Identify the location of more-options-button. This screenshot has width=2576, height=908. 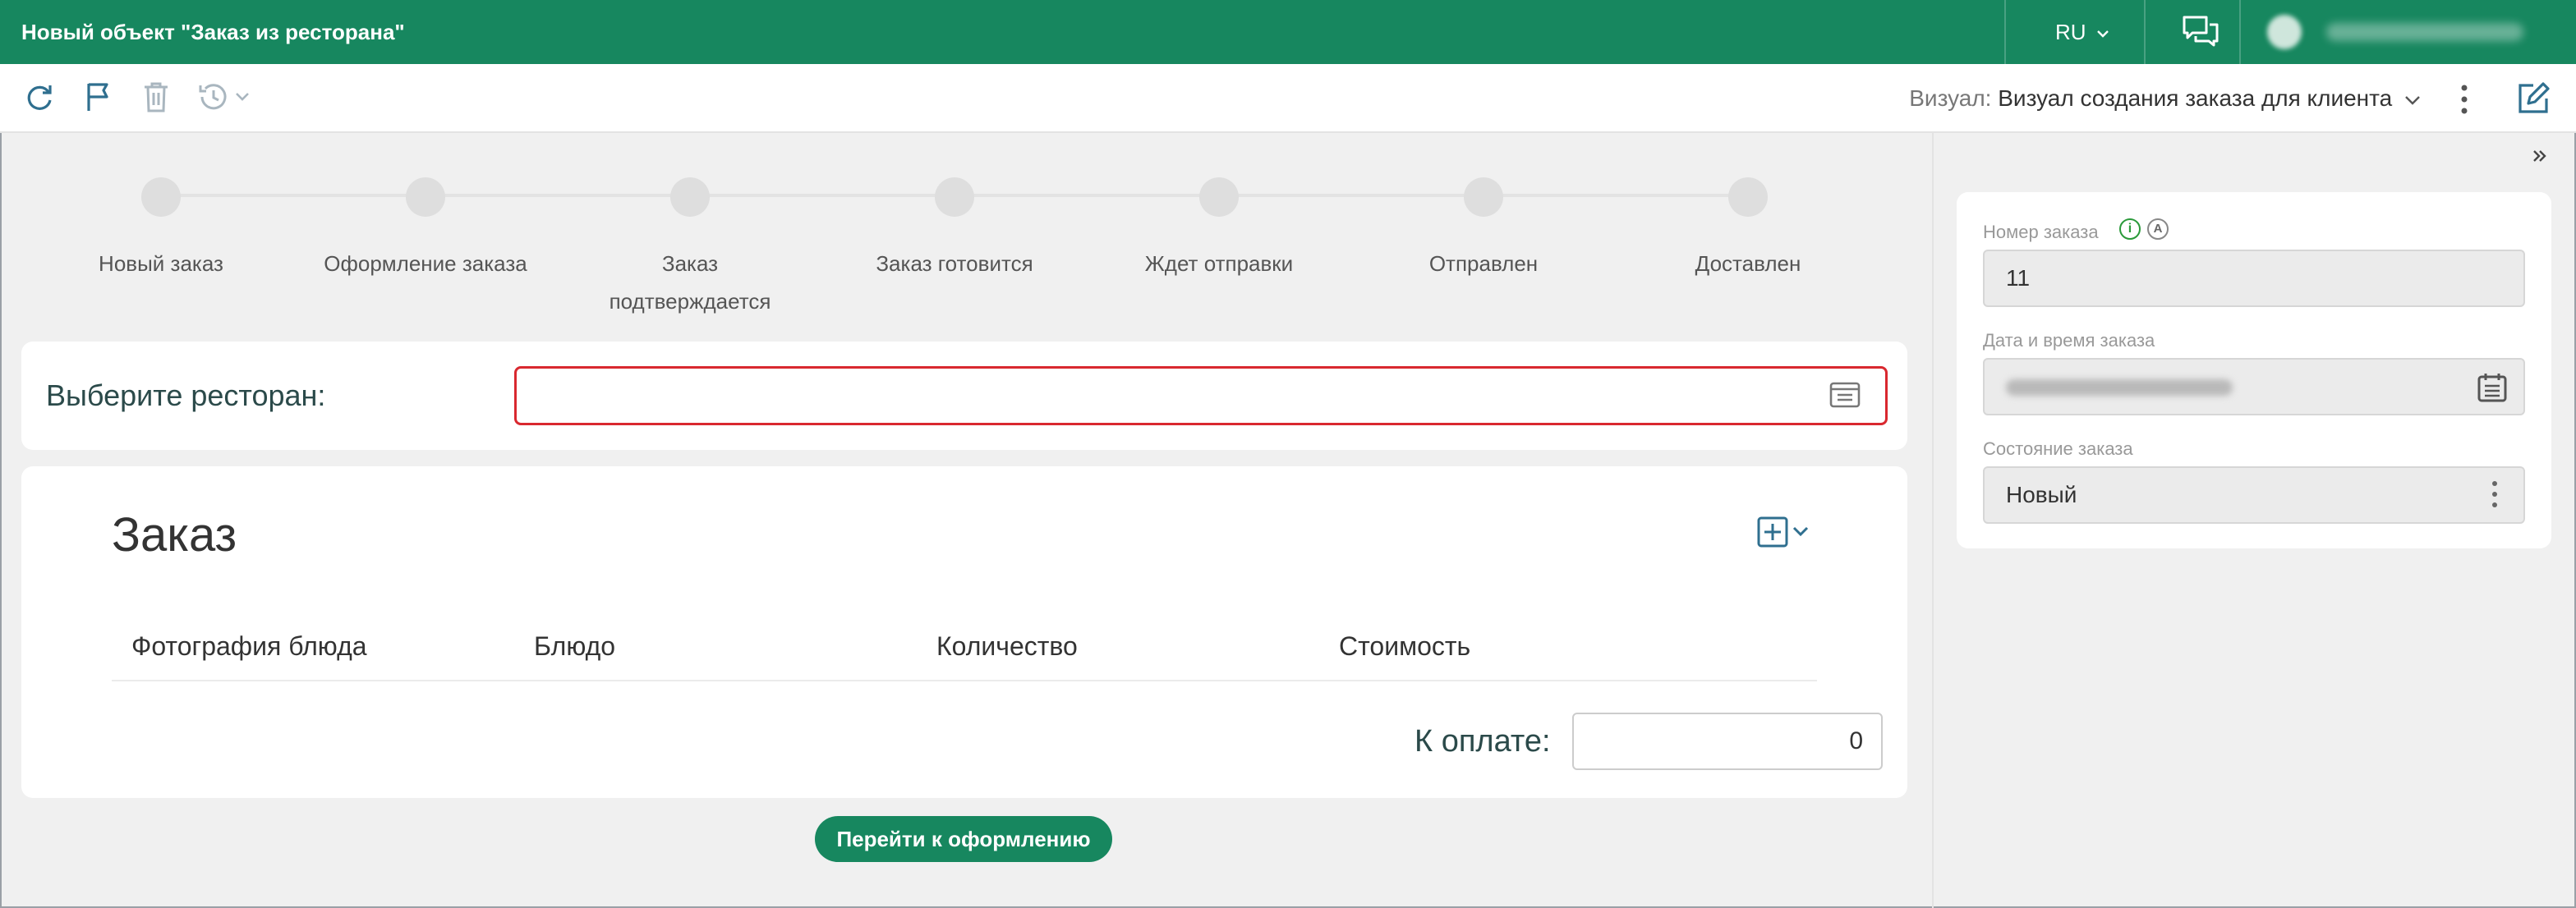
(2464, 101).